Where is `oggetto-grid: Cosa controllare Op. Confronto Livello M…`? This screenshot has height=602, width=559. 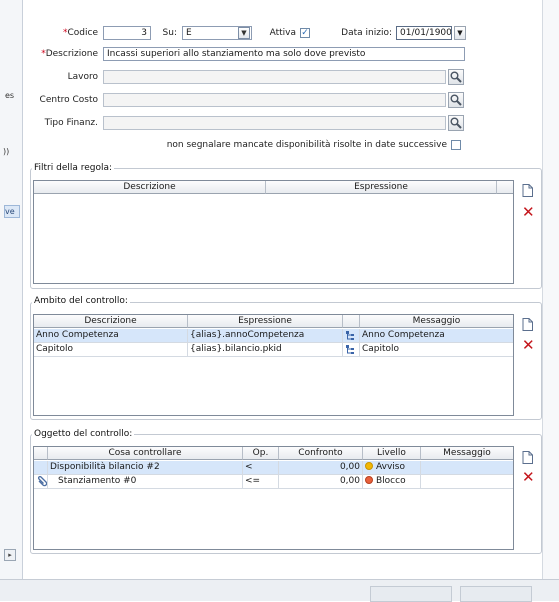 oggetto-grid: Cosa controllare Op. Confronto Livello M… is located at coordinates (273, 498).